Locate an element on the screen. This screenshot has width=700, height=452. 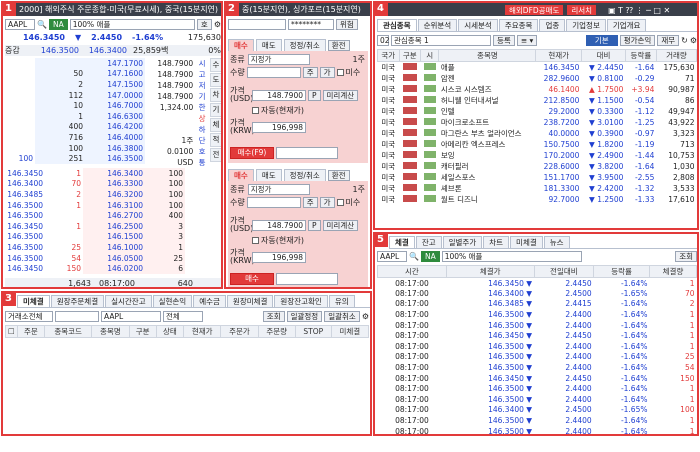
side-tab: 전 is located at coordinates (215, 155).